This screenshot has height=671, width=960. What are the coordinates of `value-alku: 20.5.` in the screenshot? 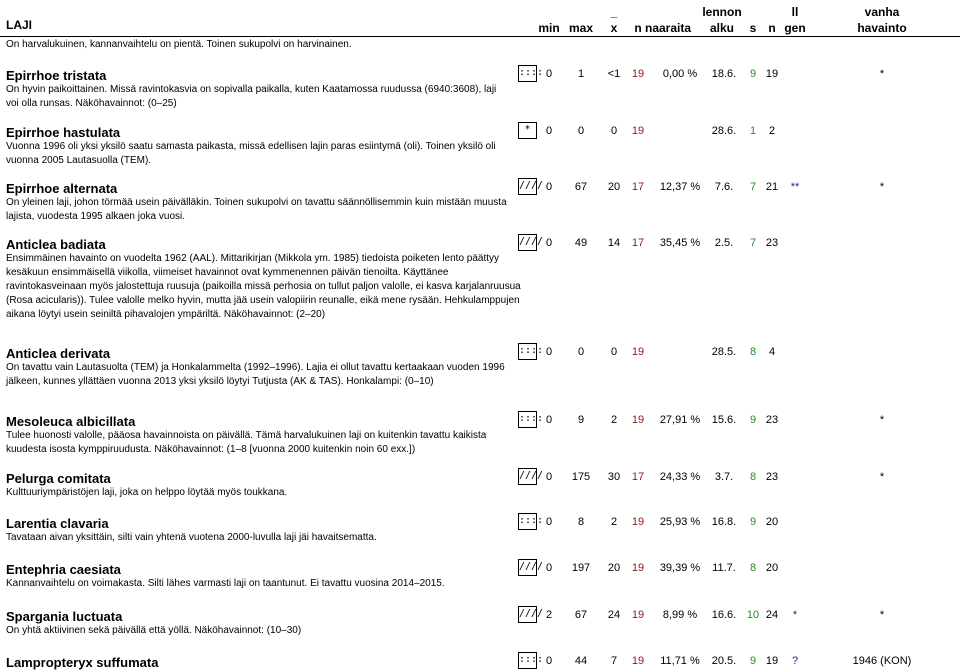 It's located at (724, 661).